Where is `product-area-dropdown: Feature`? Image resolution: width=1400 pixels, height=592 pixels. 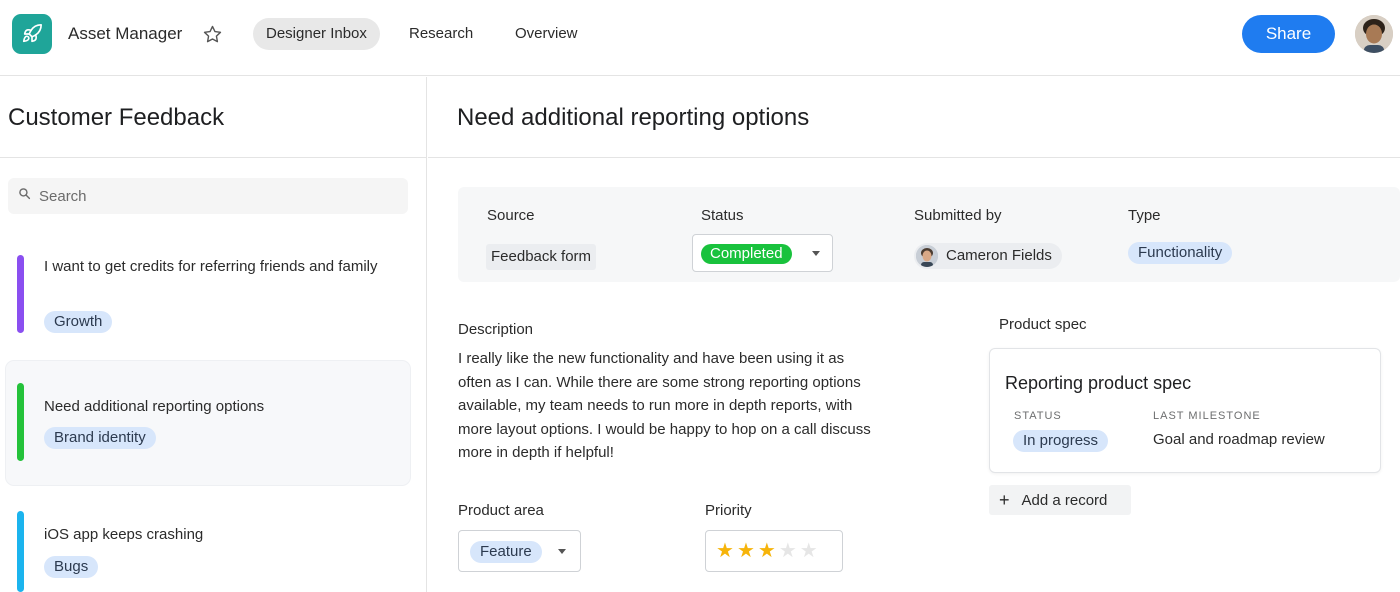
product-area-dropdown: Feature is located at coordinates (519, 551).